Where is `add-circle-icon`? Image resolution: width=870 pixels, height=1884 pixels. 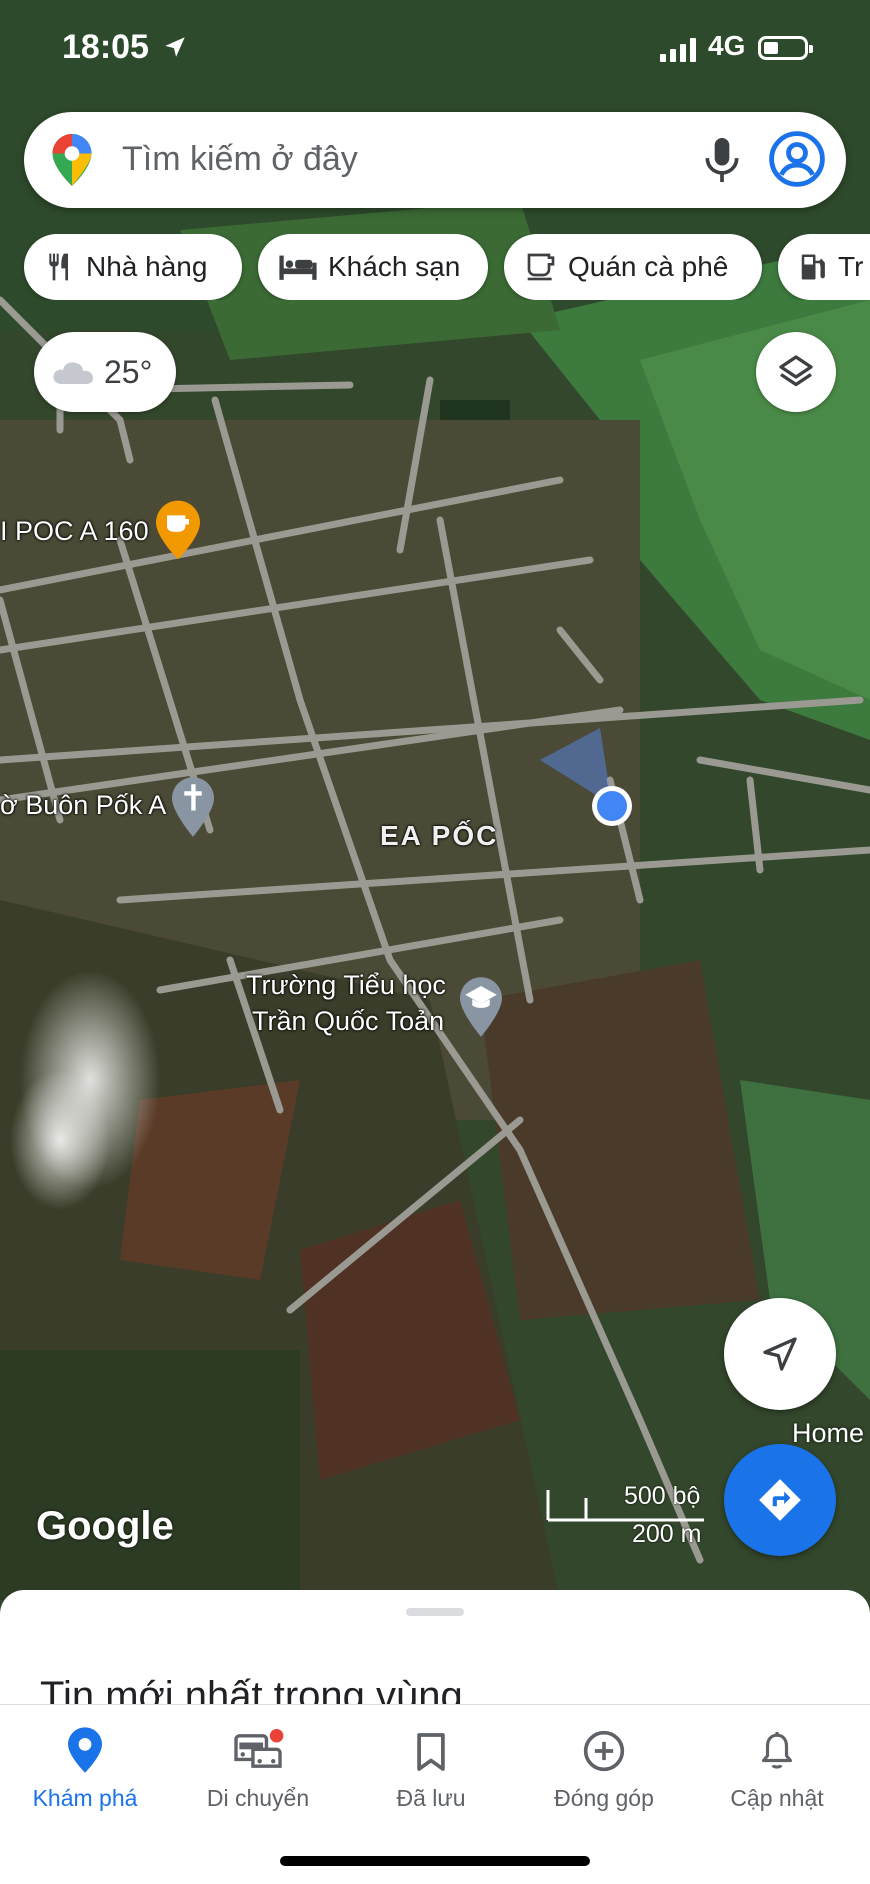
add-circle-icon is located at coordinates (604, 1751).